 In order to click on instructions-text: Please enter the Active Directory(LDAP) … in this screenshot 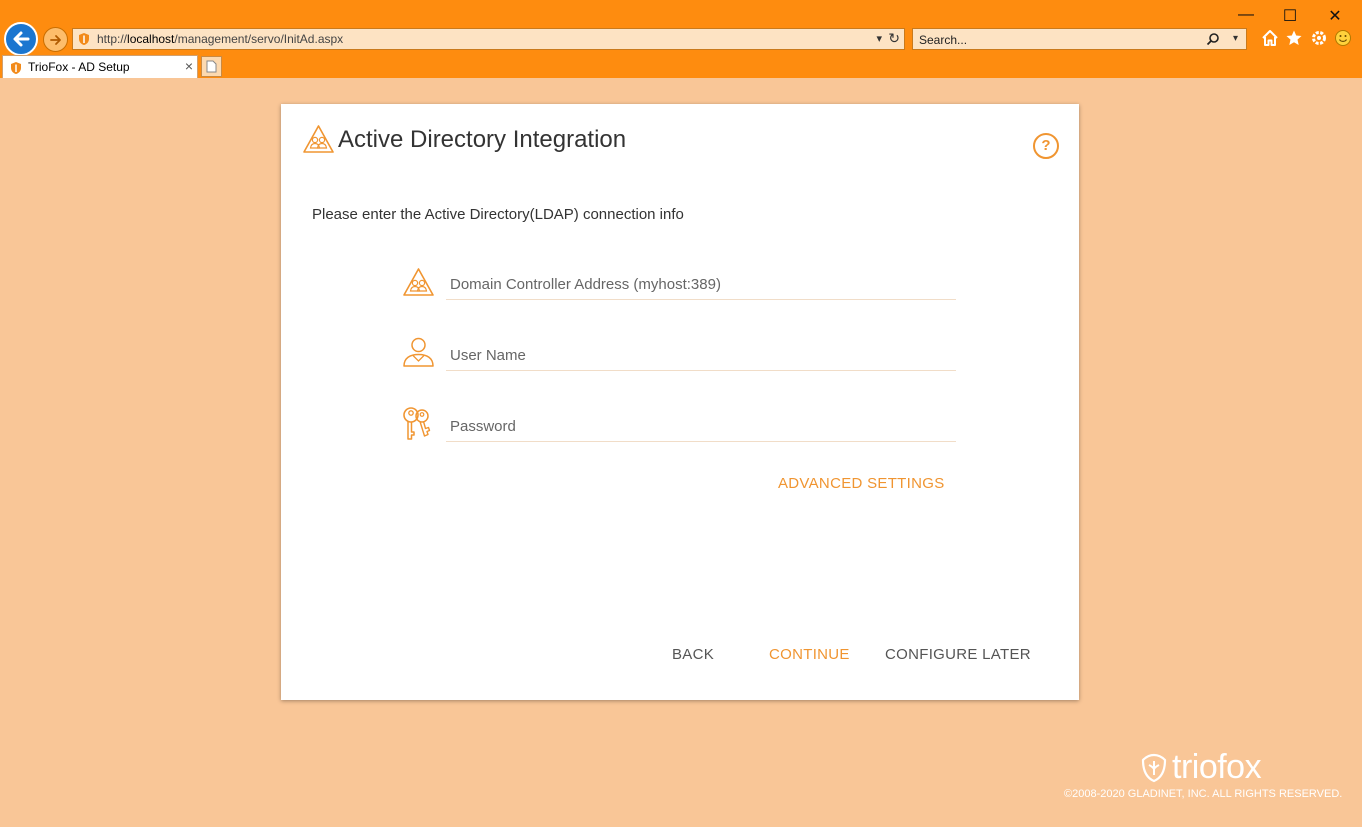, I will do `click(498, 214)`.